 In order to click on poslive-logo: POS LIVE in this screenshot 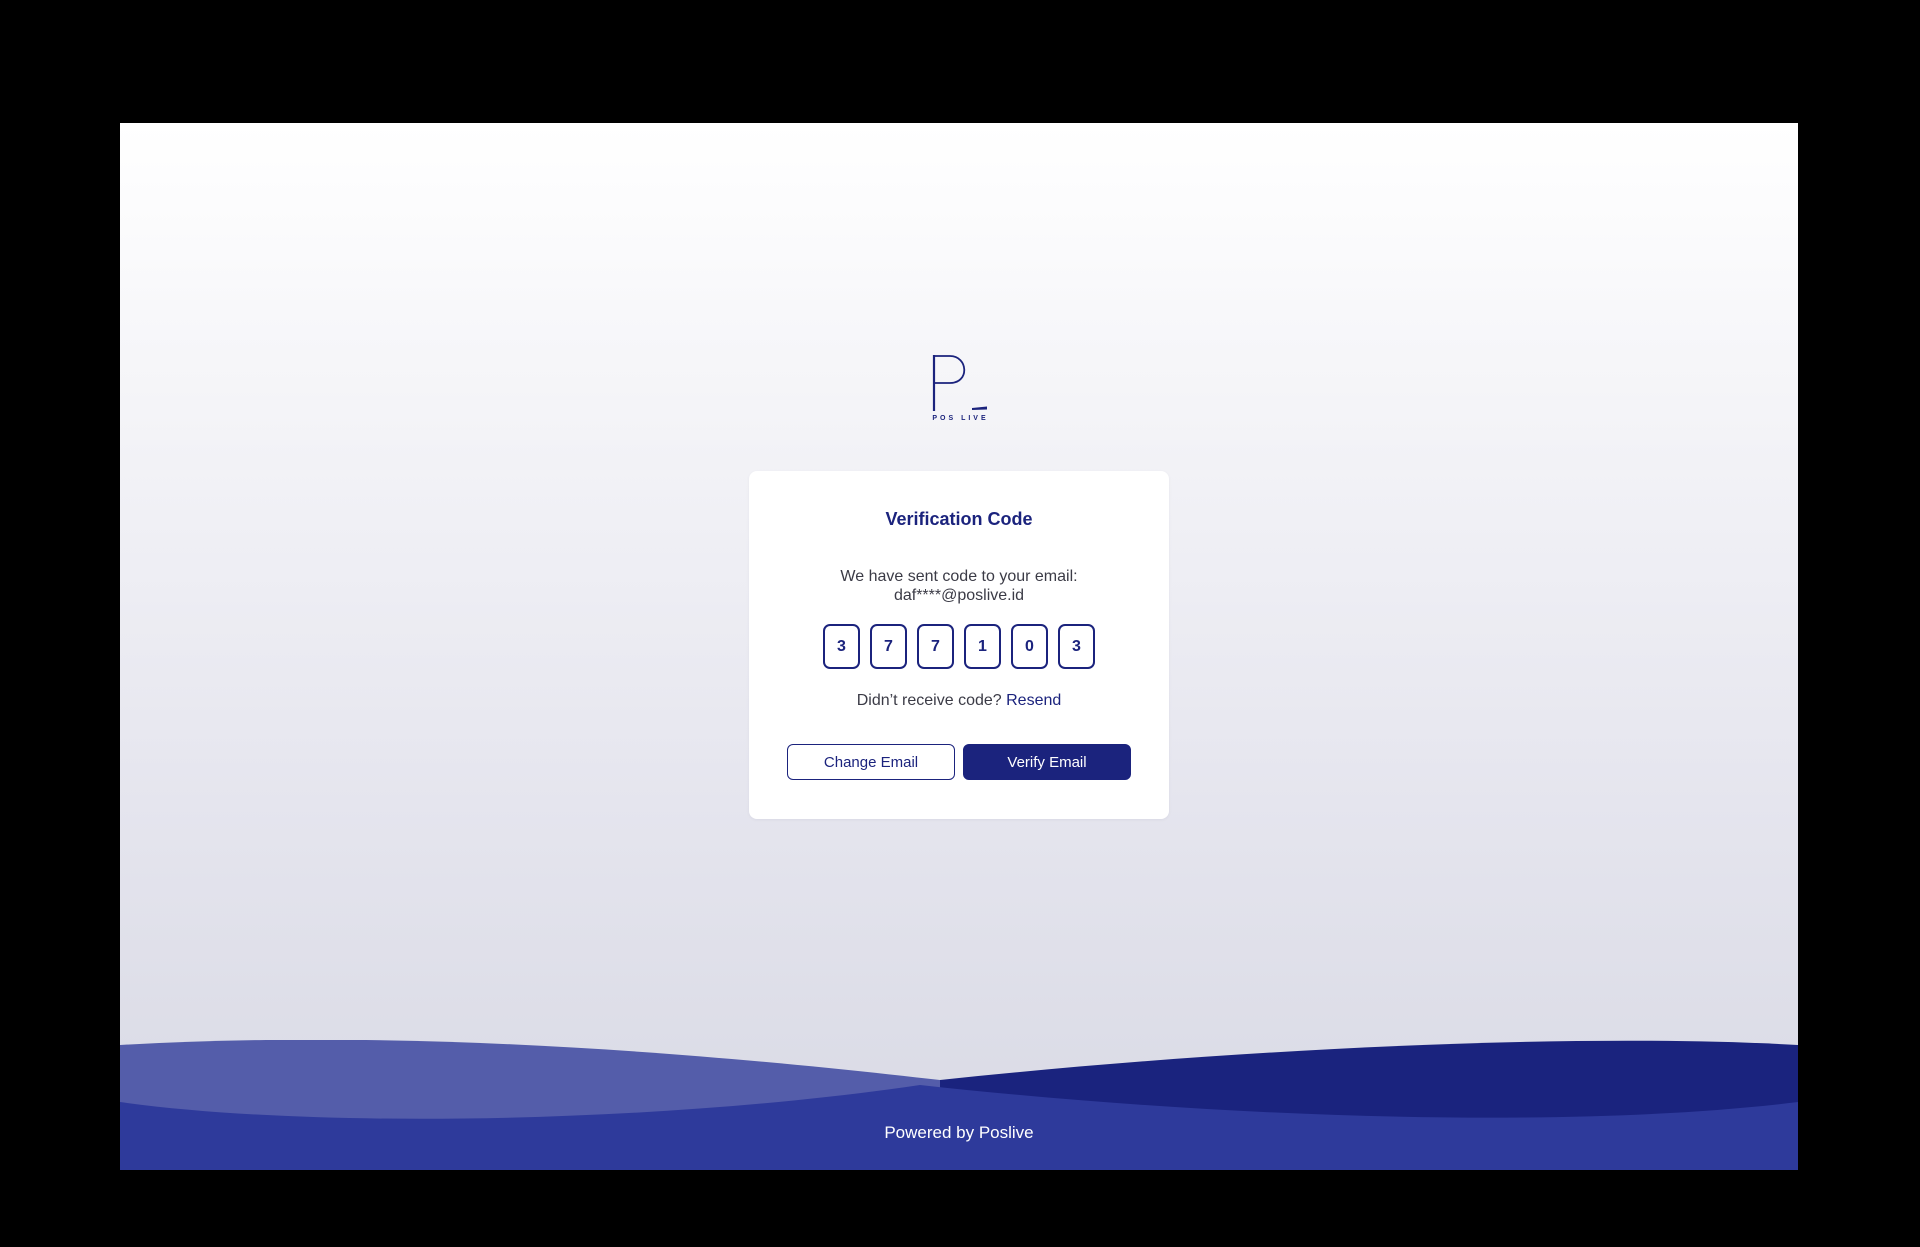, I will do `click(959, 391)`.